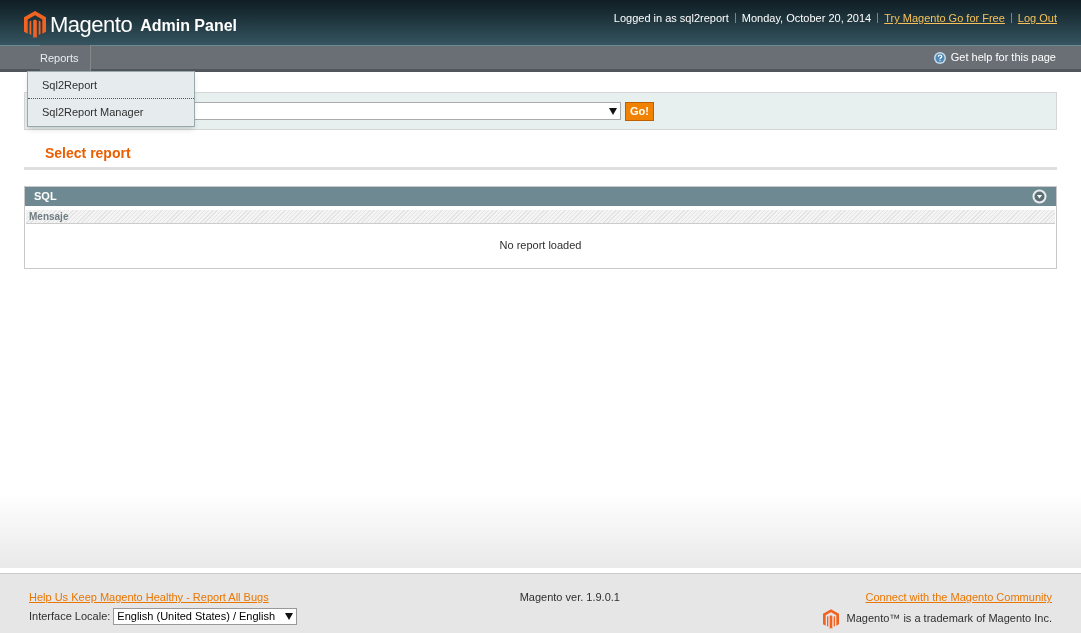 The width and height of the screenshot is (1081, 633). What do you see at coordinates (70, 616) in the screenshot?
I see `locale-label: Interface Locale:` at bounding box center [70, 616].